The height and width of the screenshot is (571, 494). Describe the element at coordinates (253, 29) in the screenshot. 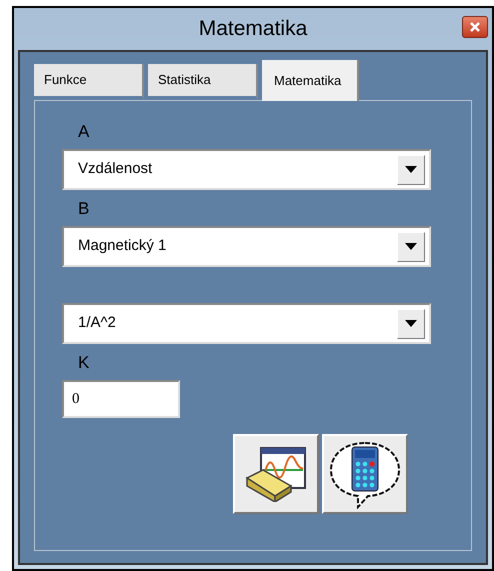

I see `window-title: Matematika` at that location.